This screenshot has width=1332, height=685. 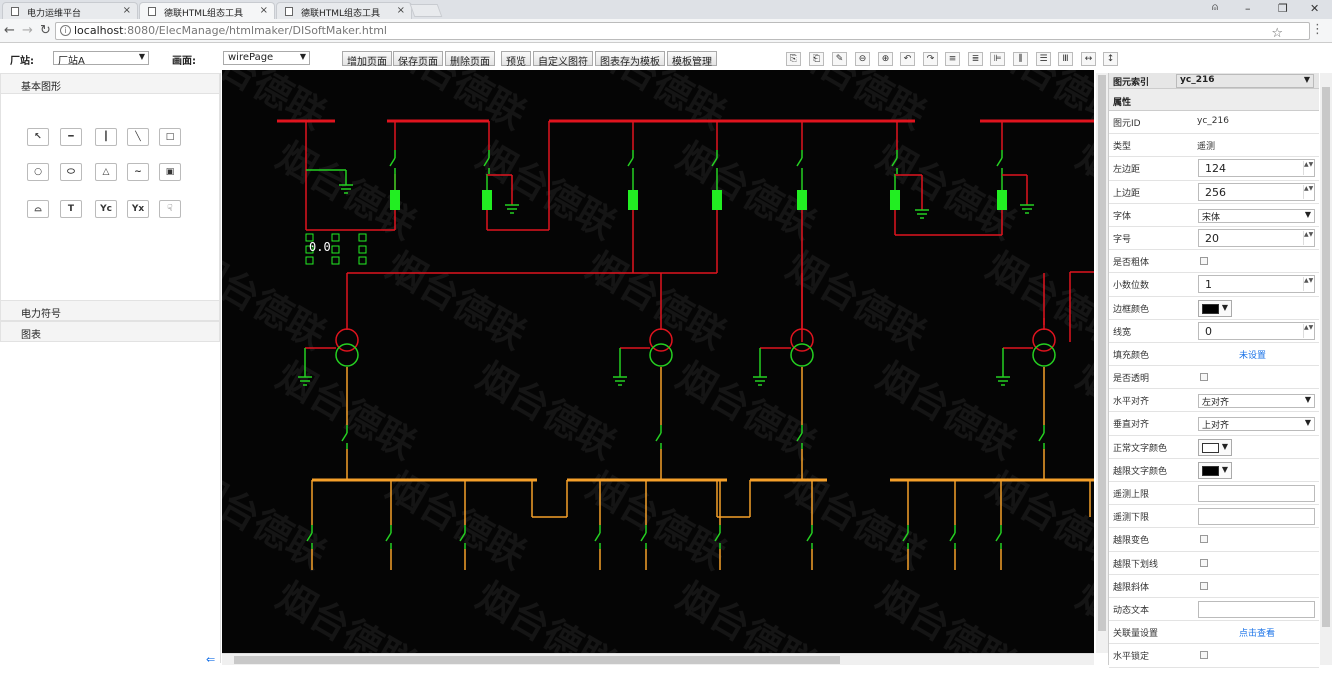 I want to click on format-tool-icon: ⎘, so click(x=793, y=59).